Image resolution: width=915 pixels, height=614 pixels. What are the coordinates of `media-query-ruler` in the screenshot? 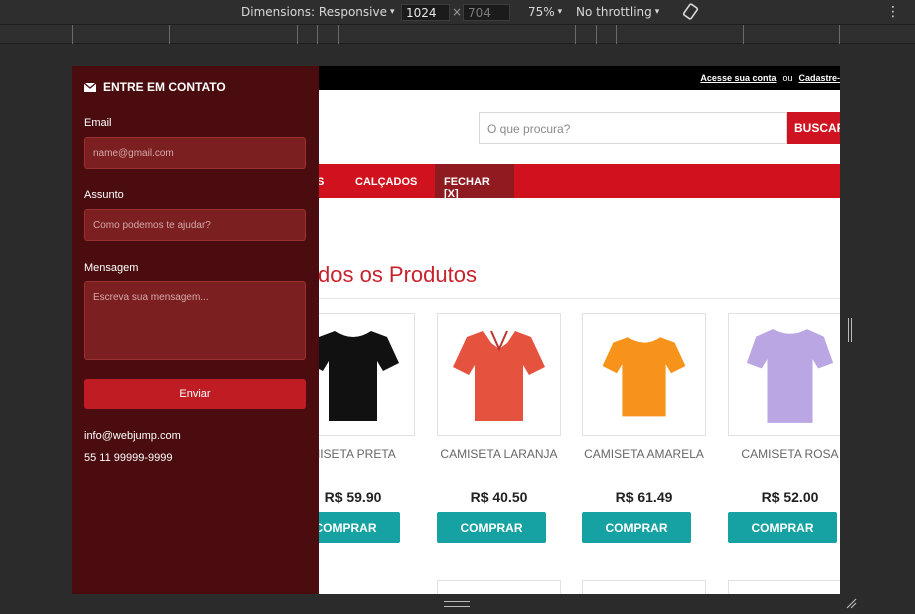 It's located at (457, 34).